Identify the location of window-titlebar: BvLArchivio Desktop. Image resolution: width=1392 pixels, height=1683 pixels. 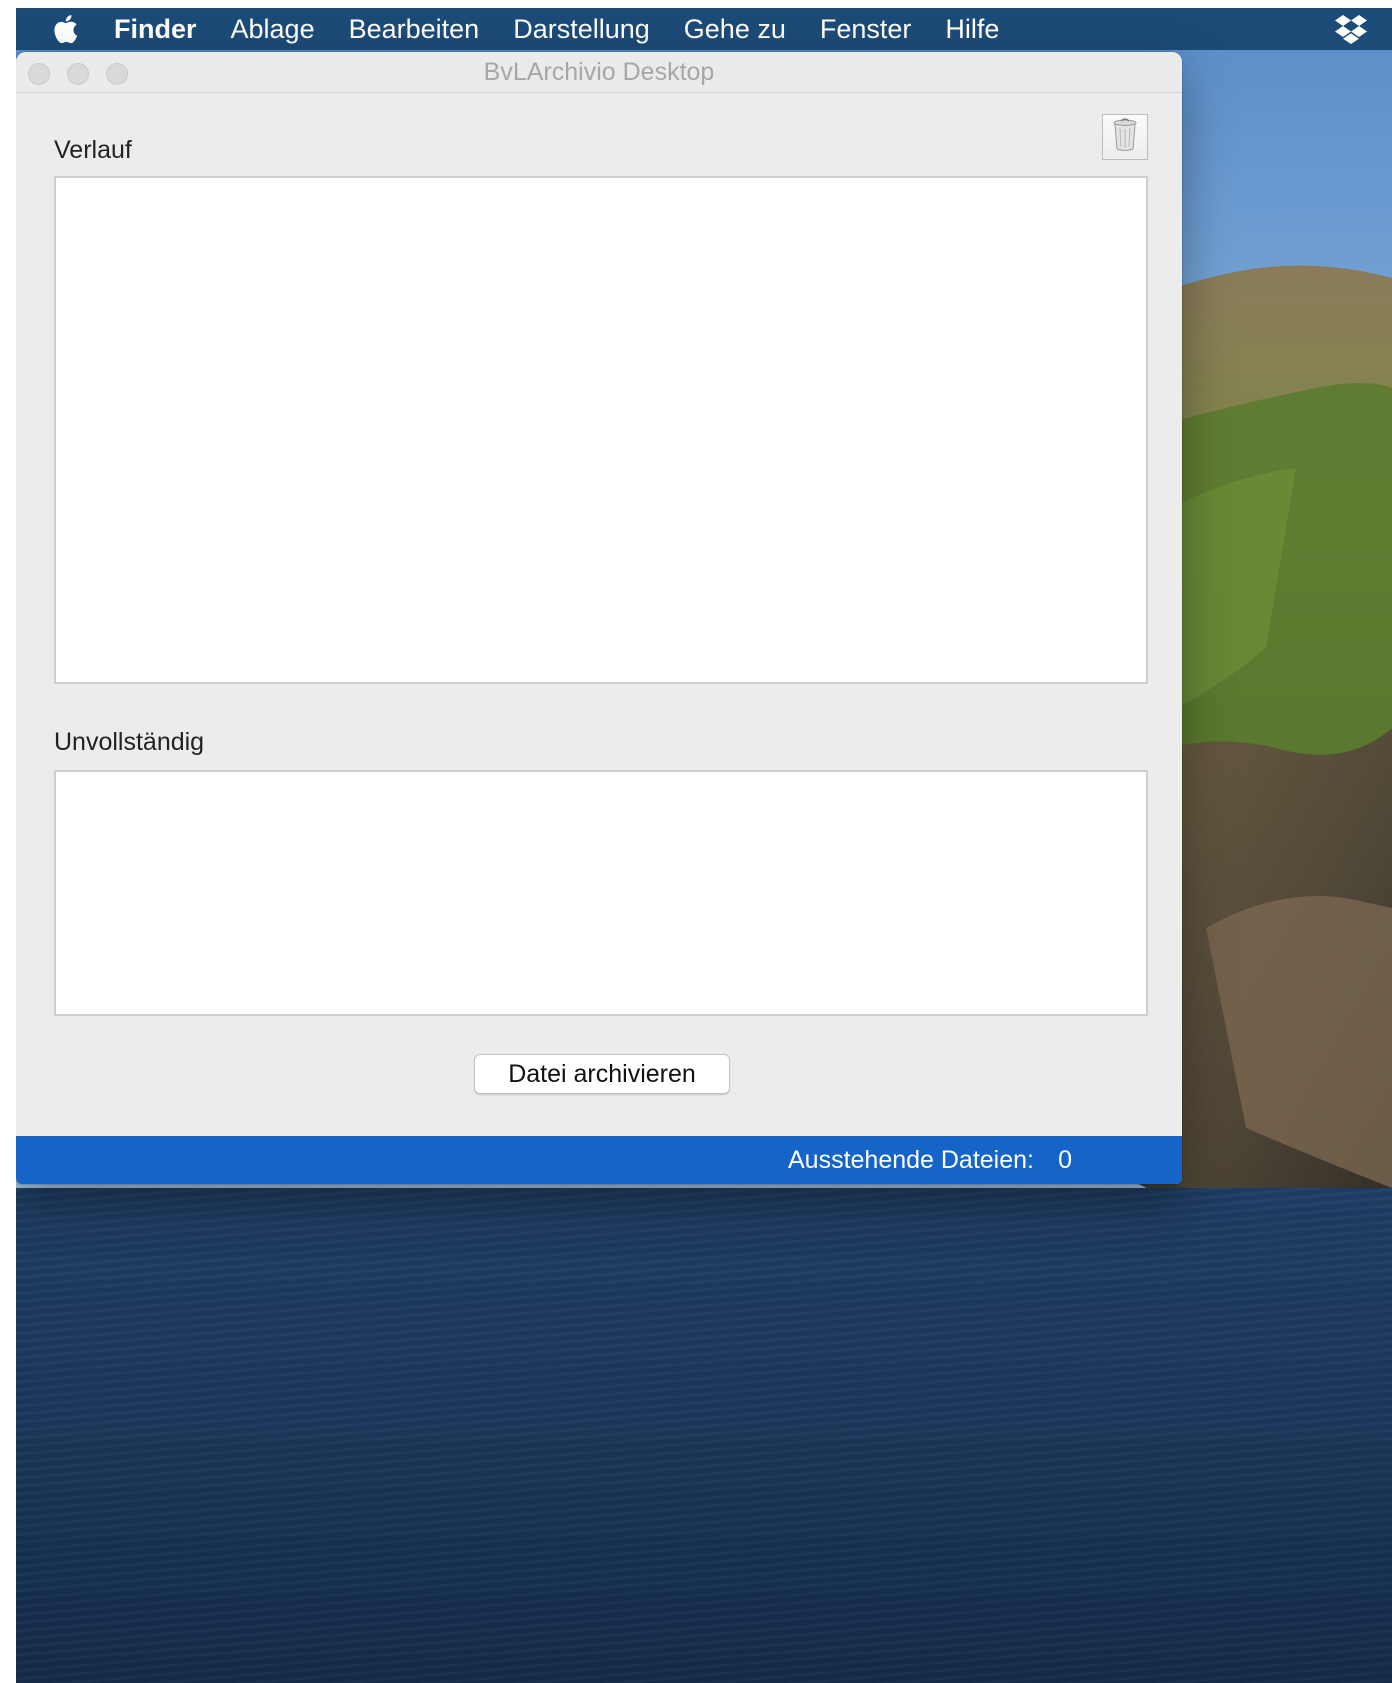
(599, 72).